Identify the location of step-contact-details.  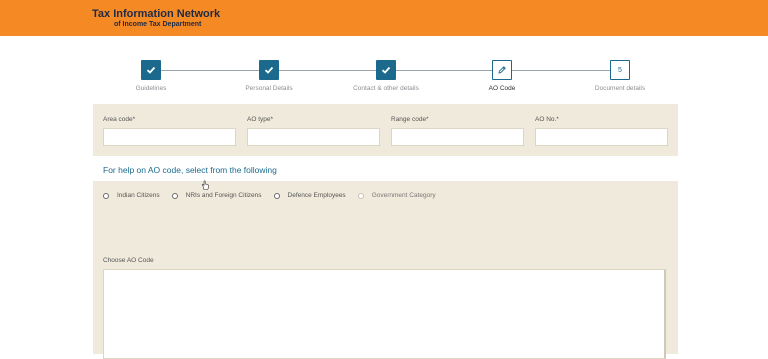
(386, 70).